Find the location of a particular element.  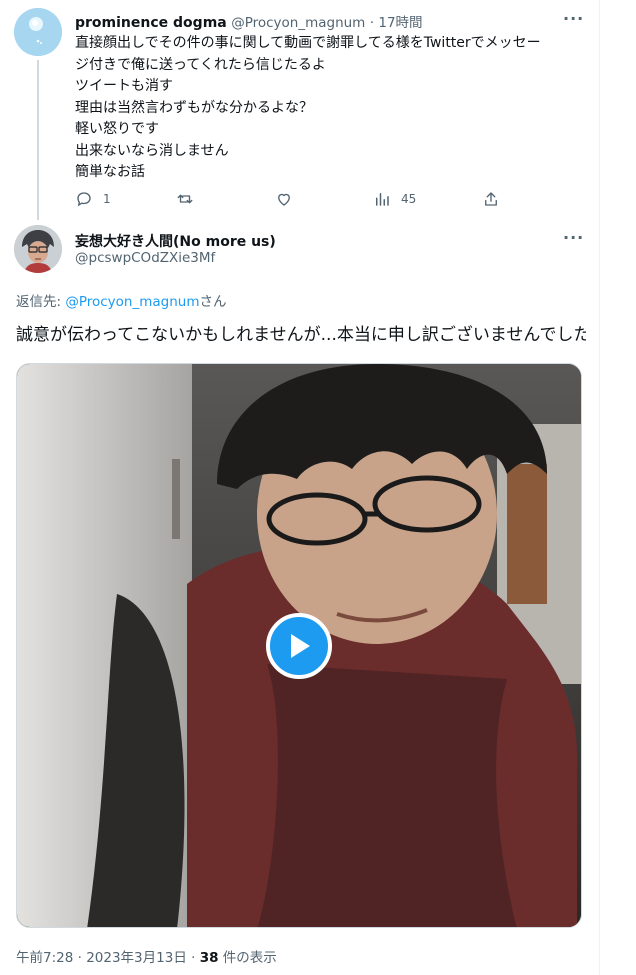

parent-text-line: 直接顔出しでその件の事に関して動画で謝罪してる様をTwitterでメッセー is located at coordinates (308, 43).